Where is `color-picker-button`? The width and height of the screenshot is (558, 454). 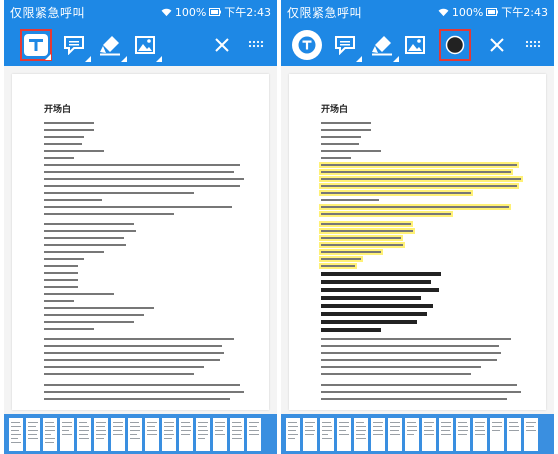 color-picker-button is located at coordinates (455, 45).